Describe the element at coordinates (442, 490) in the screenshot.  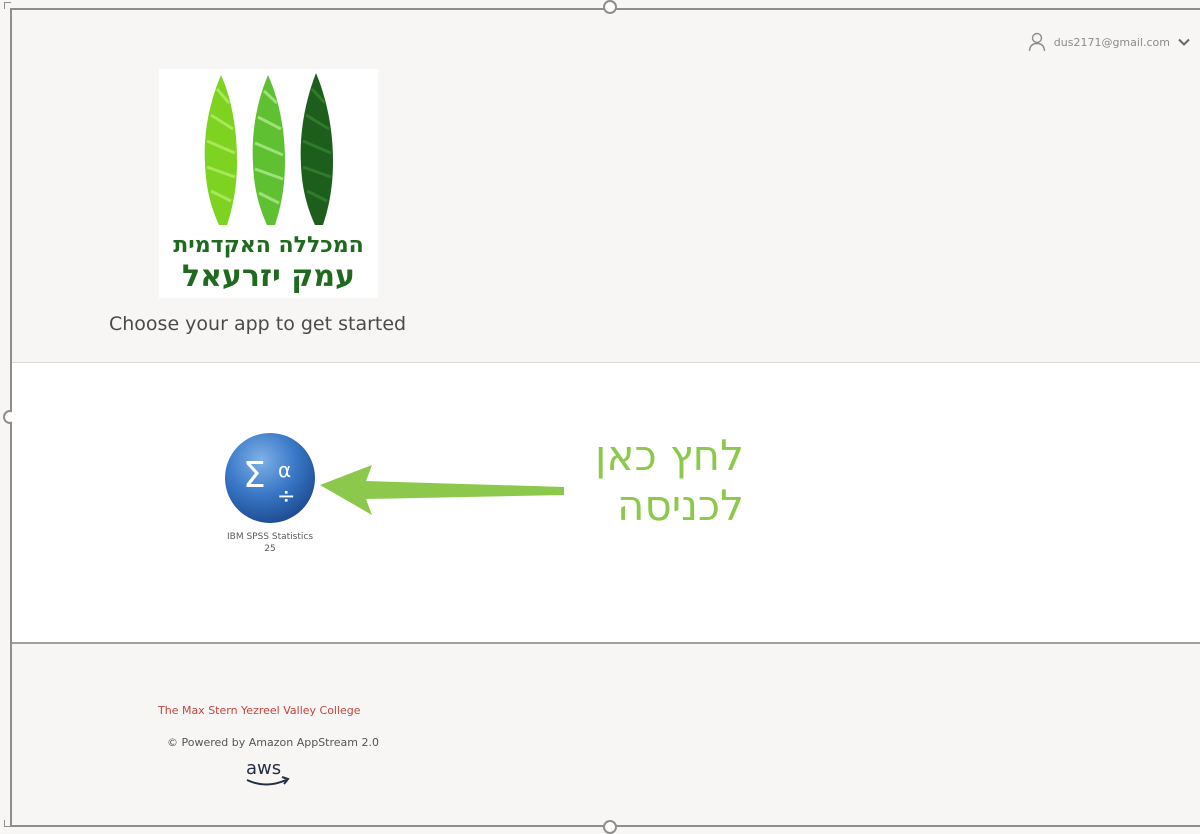
I see `pointer-arrow-icon` at that location.